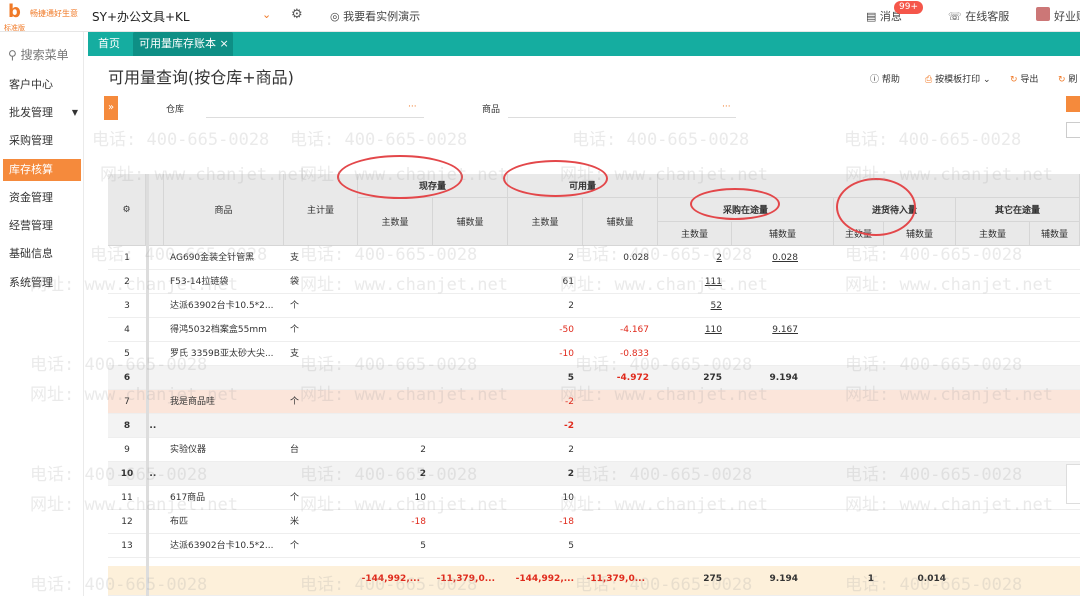 This screenshot has height=596, width=1080. I want to click on cell-a-main: 5, so click(571, 546).